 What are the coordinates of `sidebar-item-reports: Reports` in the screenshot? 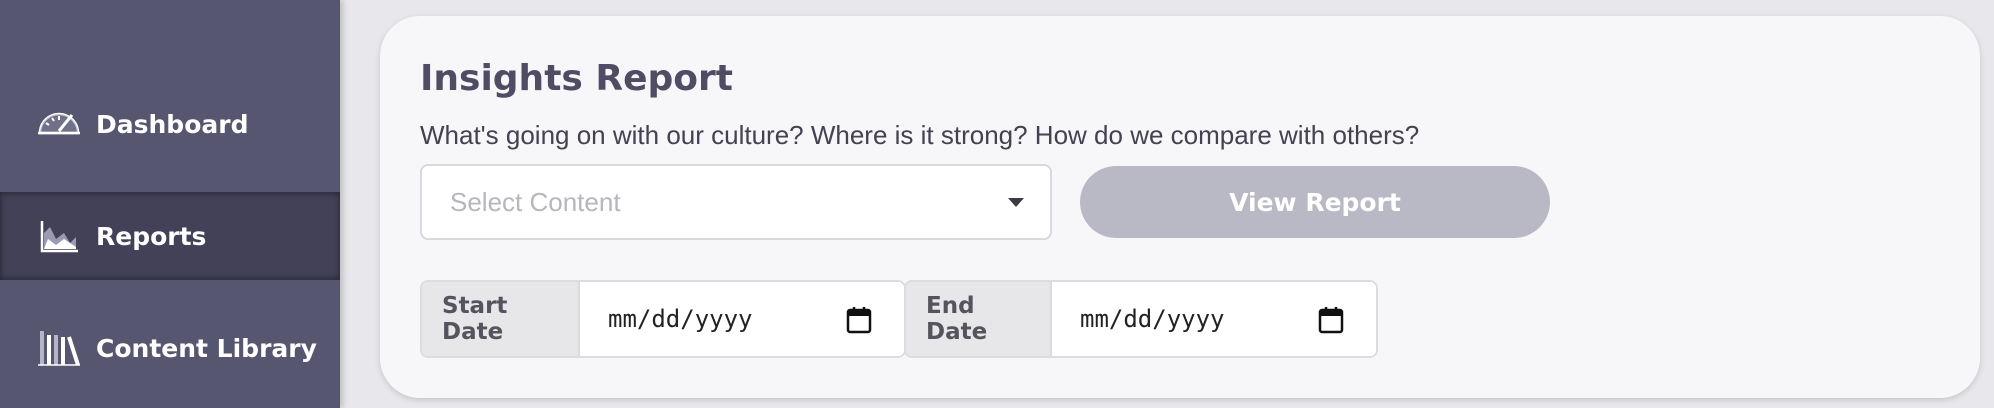 It's located at (170, 236).